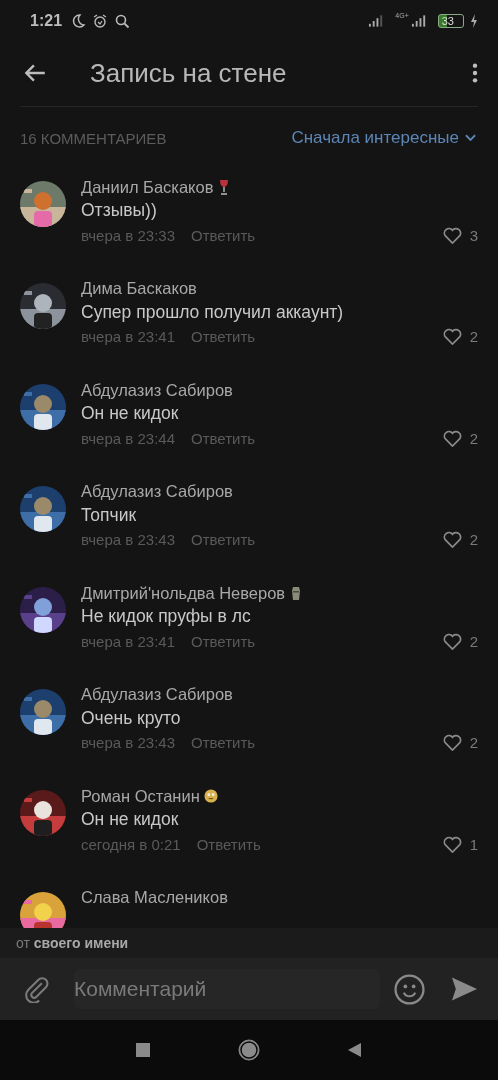  What do you see at coordinates (183, 593) in the screenshot?
I see `author-name: Дмитрий'нольдва Неверов` at bounding box center [183, 593].